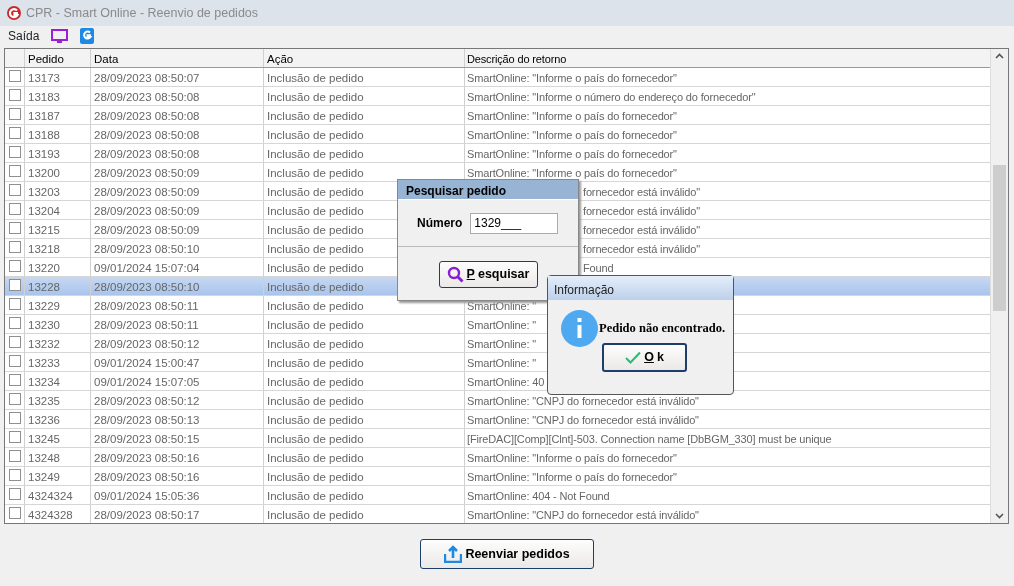 Image resolution: width=1014 pixels, height=586 pixels. I want to click on table-cell: 4324328, so click(50, 515).